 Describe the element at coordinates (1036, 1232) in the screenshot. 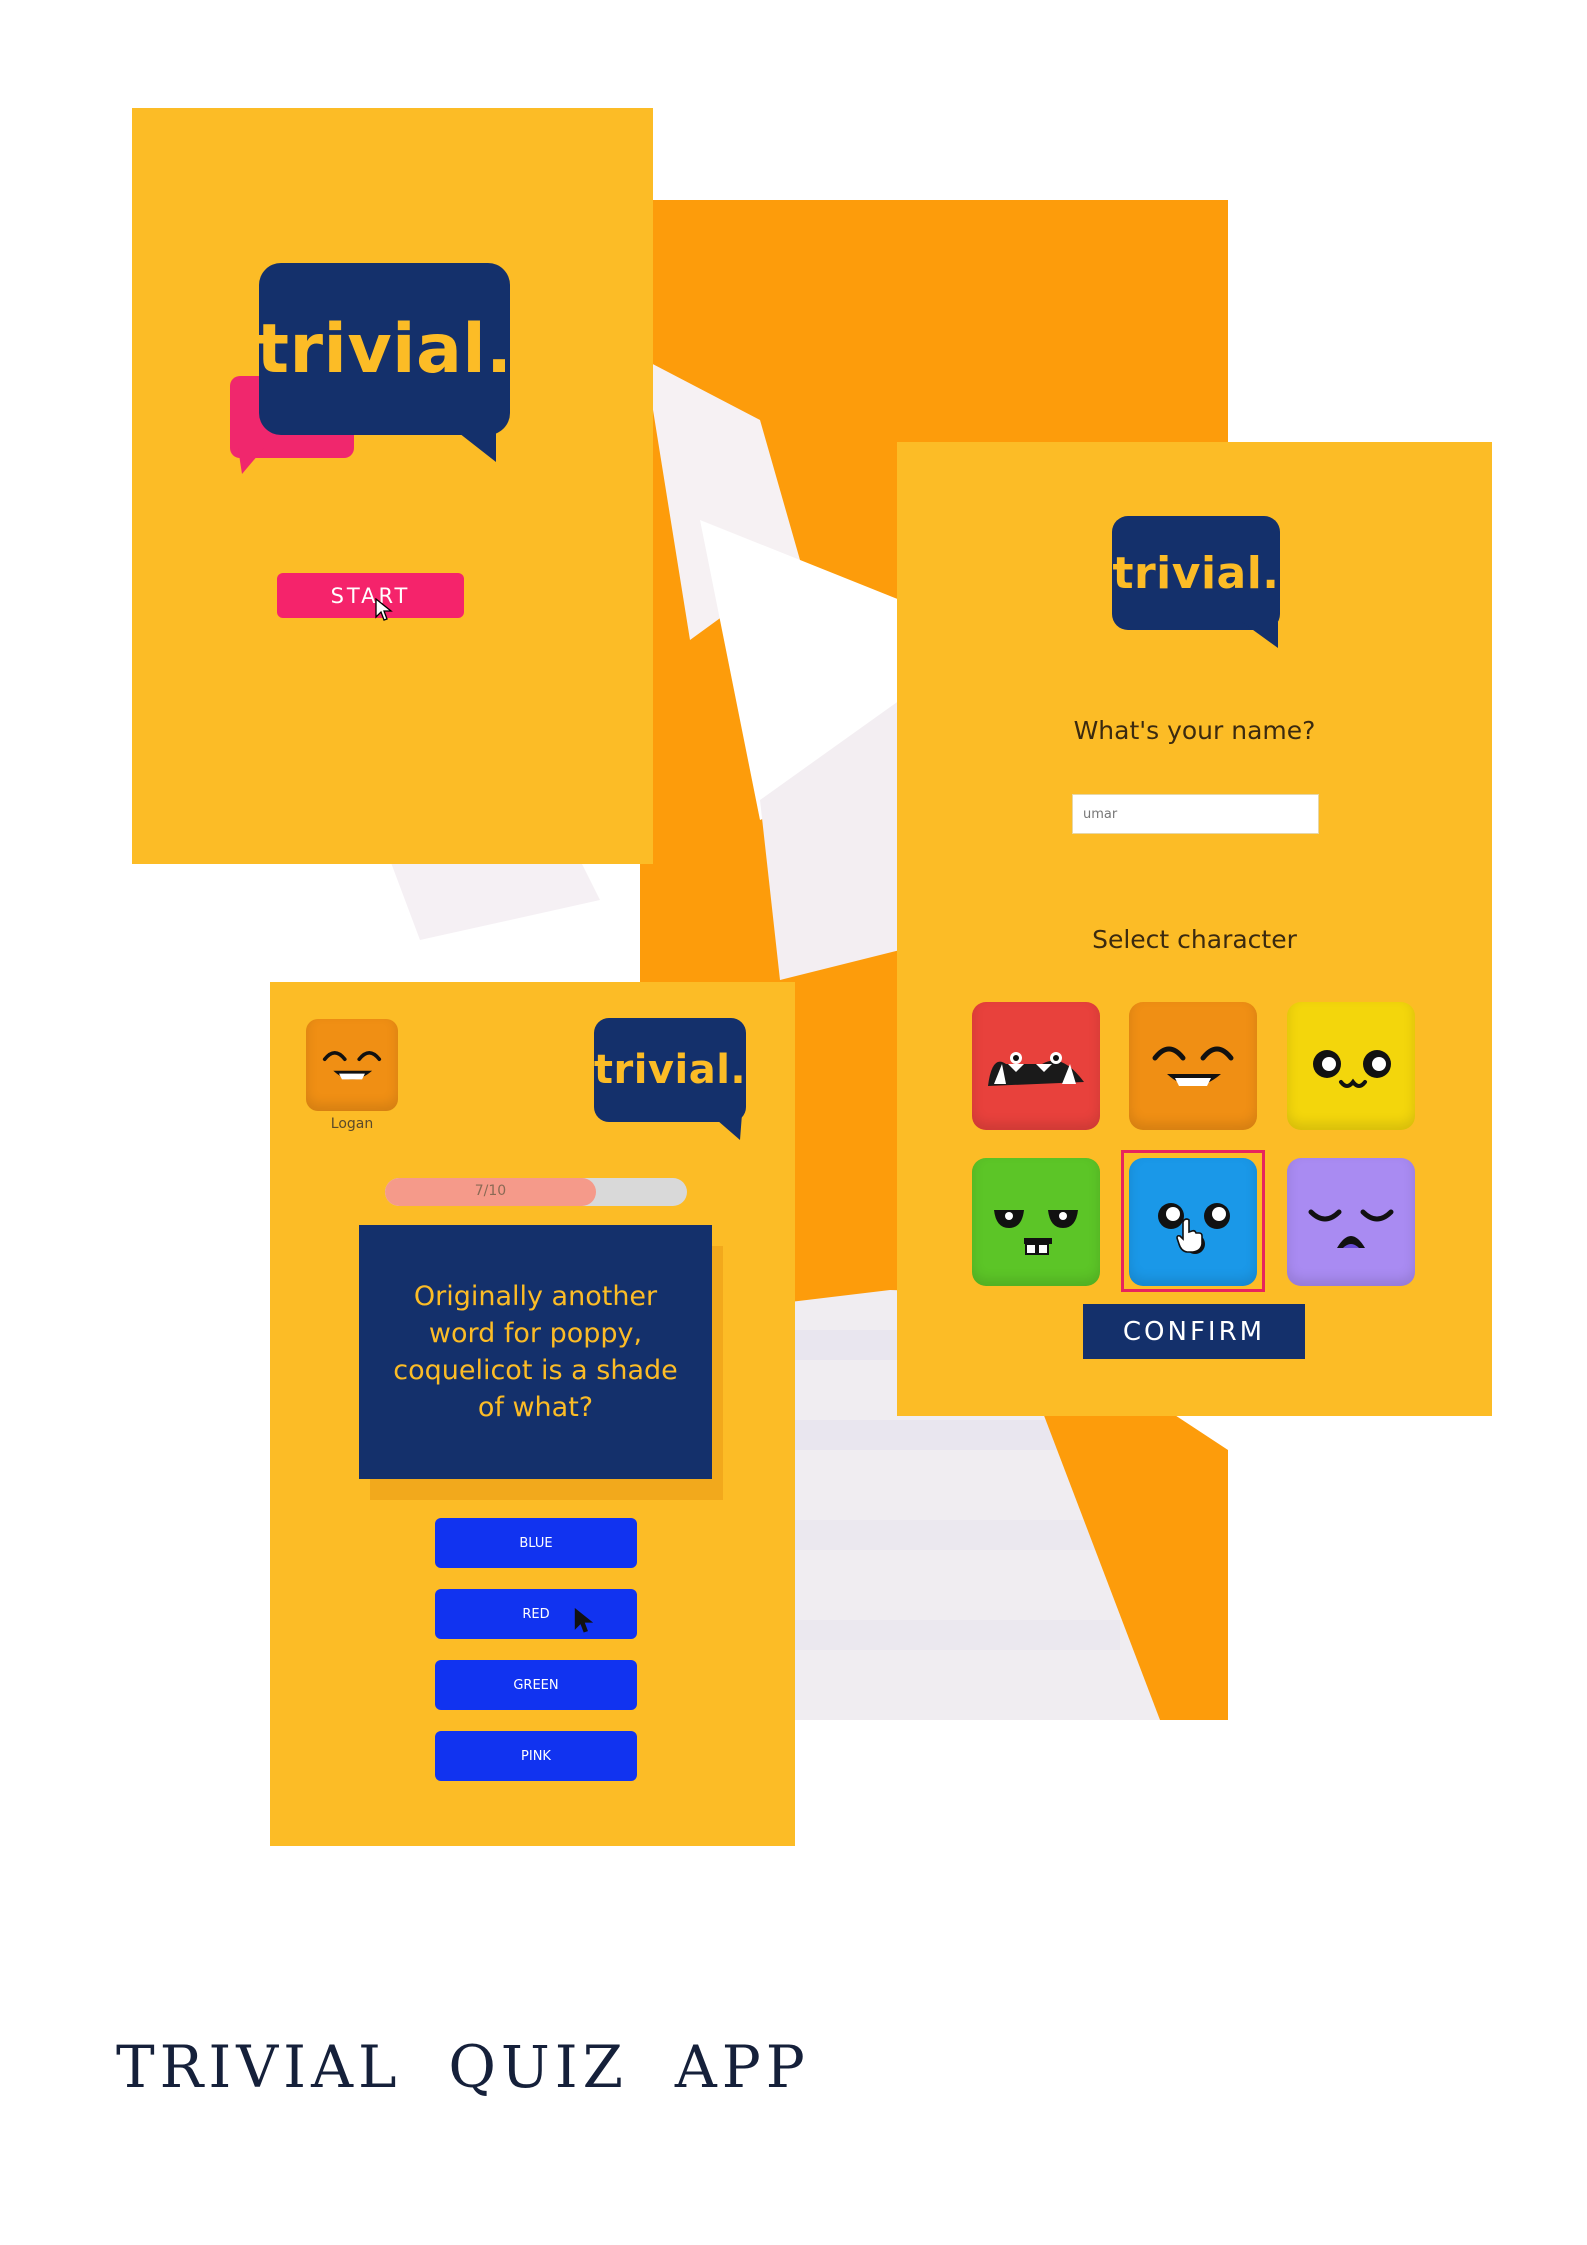

I see `green-zombie-face-icon` at that location.